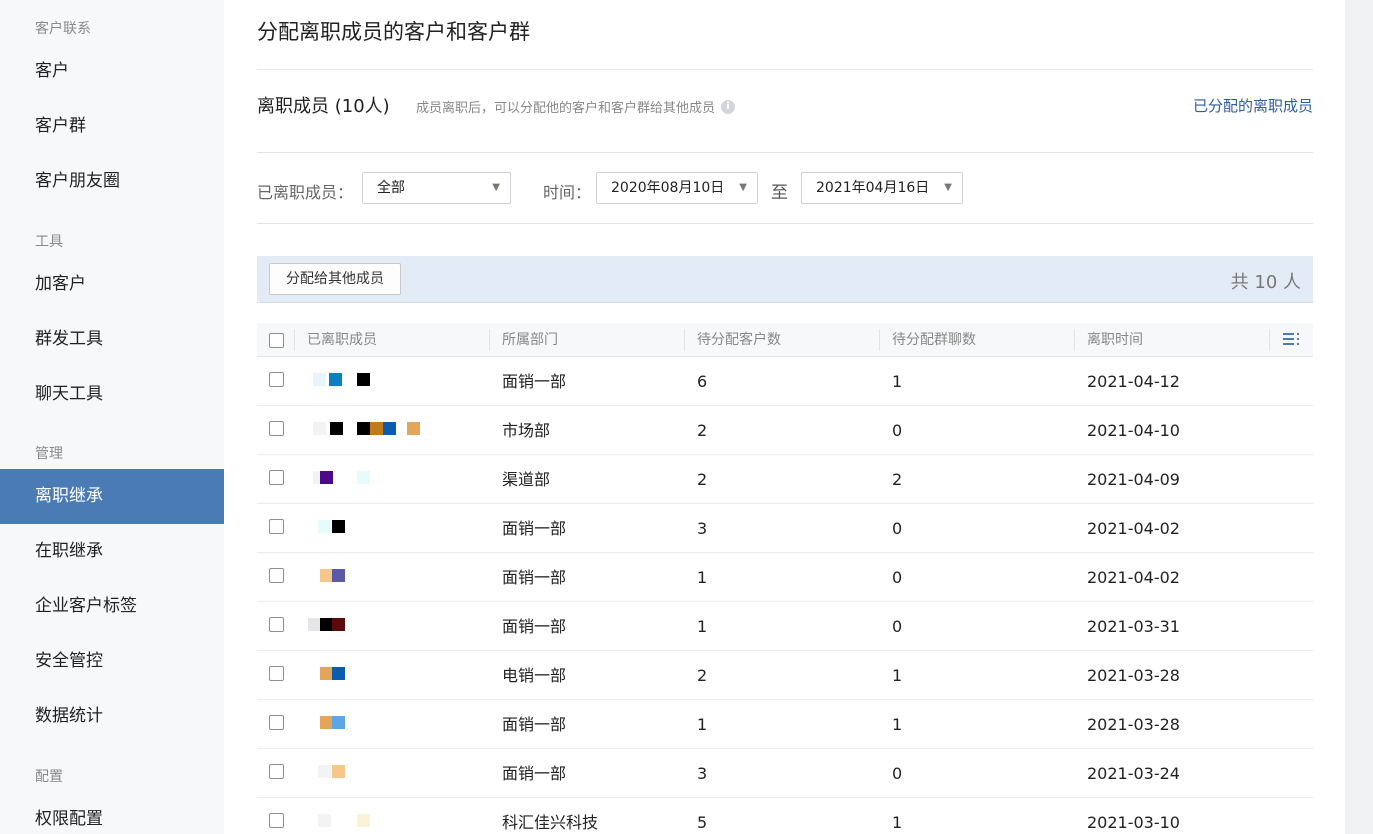 This screenshot has width=1373, height=834. I want to click on time-filter-label: 时间：, so click(567, 192).